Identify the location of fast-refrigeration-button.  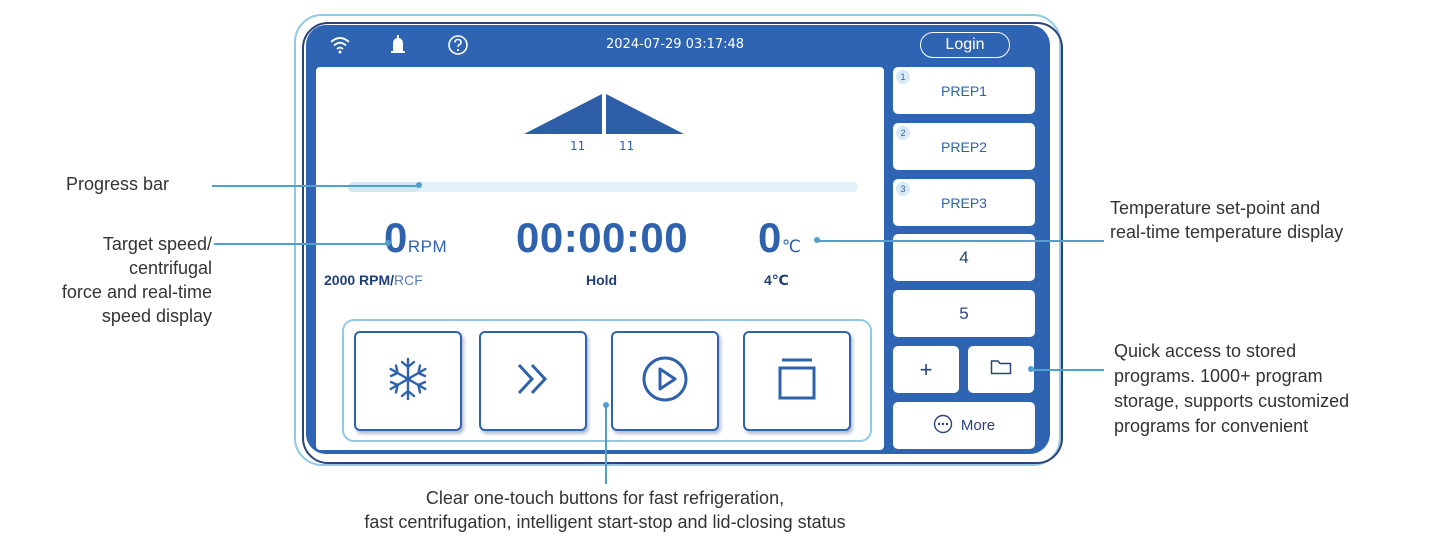
(408, 381).